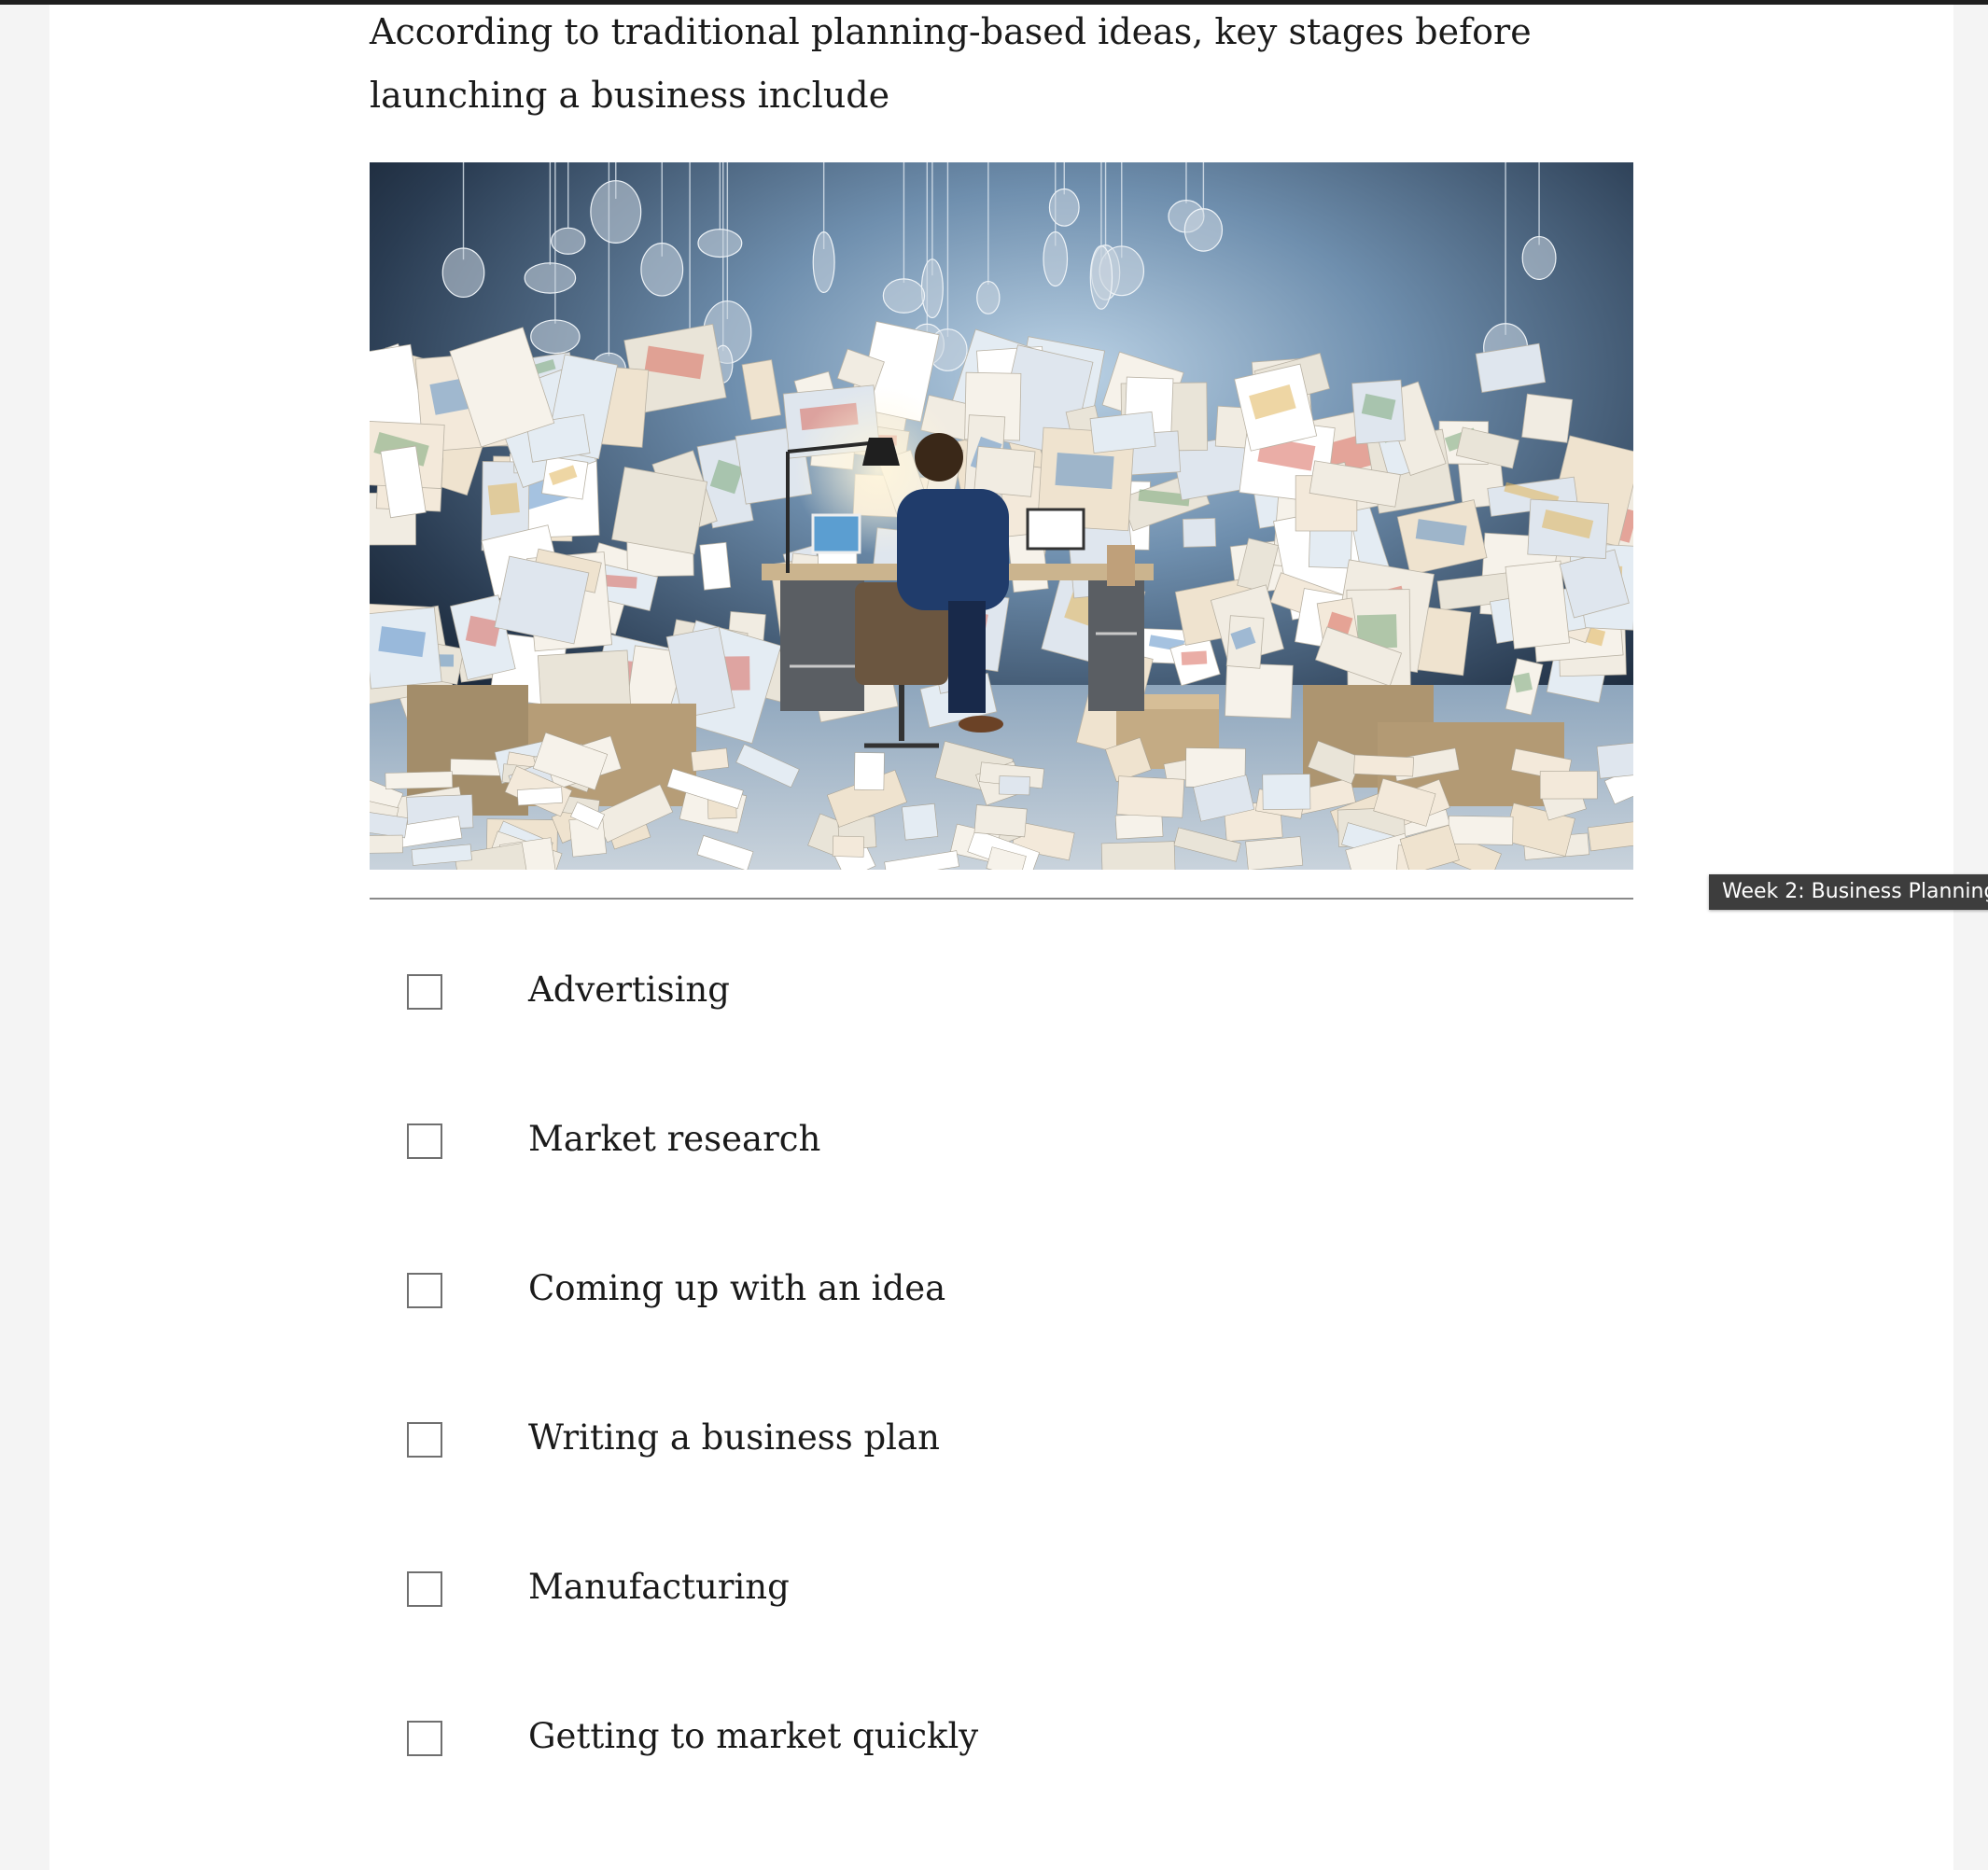 Image resolution: width=1988 pixels, height=1870 pixels. I want to click on content-divider, so click(1001, 899).